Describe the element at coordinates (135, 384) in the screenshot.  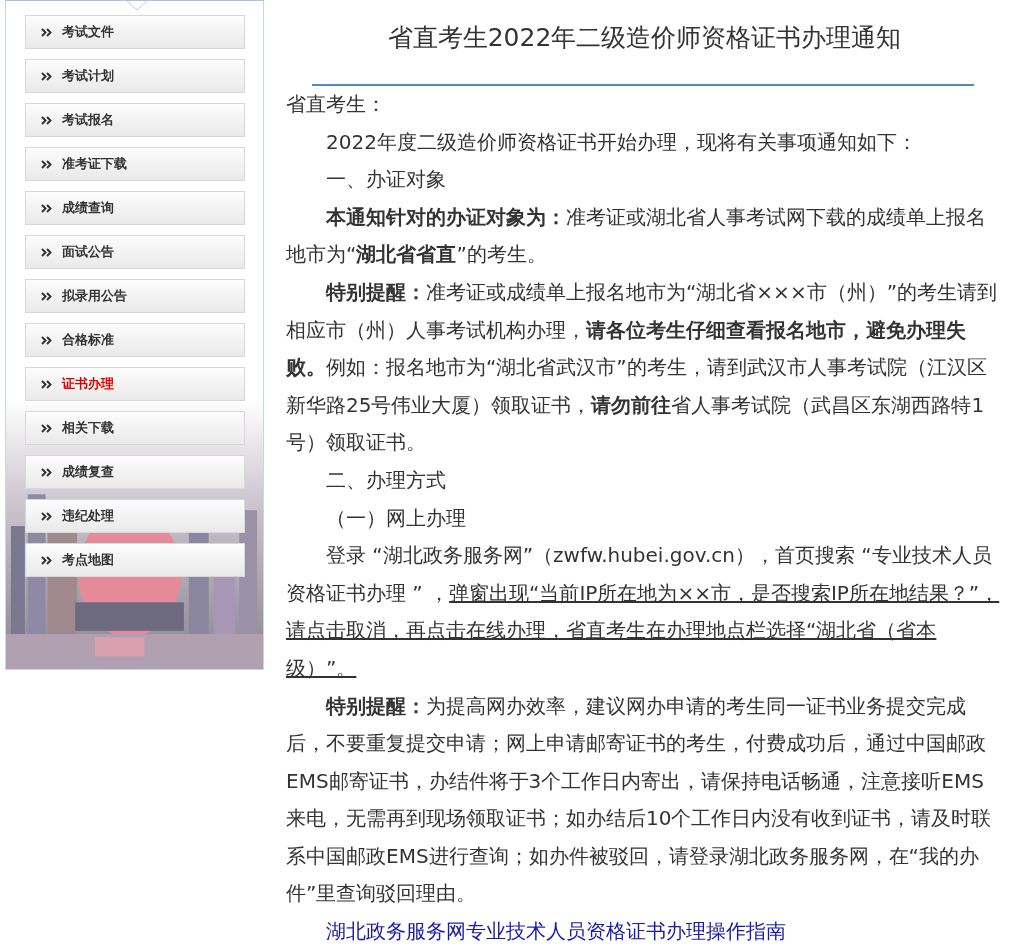
I see `sidebar-item: 证书办理` at that location.